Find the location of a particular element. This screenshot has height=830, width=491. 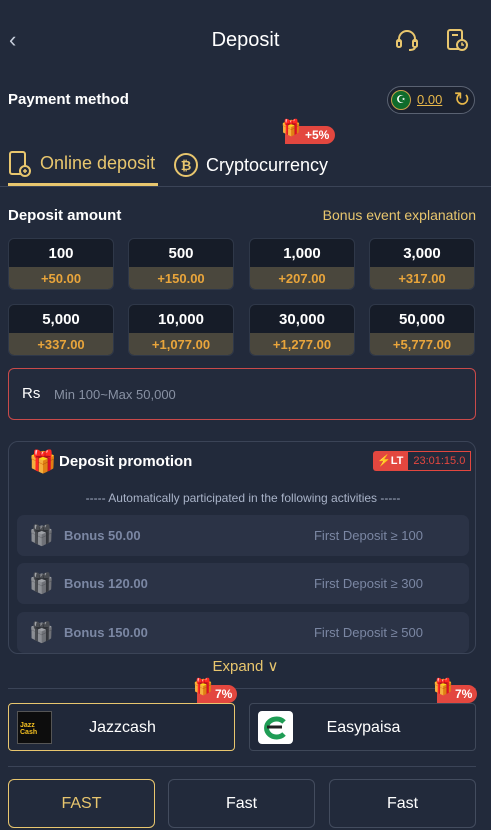

balance-pill: ☪ 0.00 ↻ is located at coordinates (431, 100).